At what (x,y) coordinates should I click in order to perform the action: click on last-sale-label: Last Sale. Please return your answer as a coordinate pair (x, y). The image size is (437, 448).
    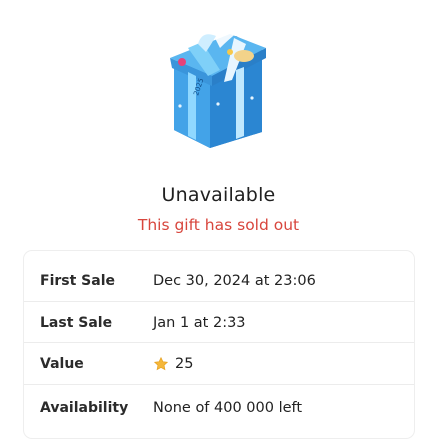
    Looking at the image, I should click on (76, 322).